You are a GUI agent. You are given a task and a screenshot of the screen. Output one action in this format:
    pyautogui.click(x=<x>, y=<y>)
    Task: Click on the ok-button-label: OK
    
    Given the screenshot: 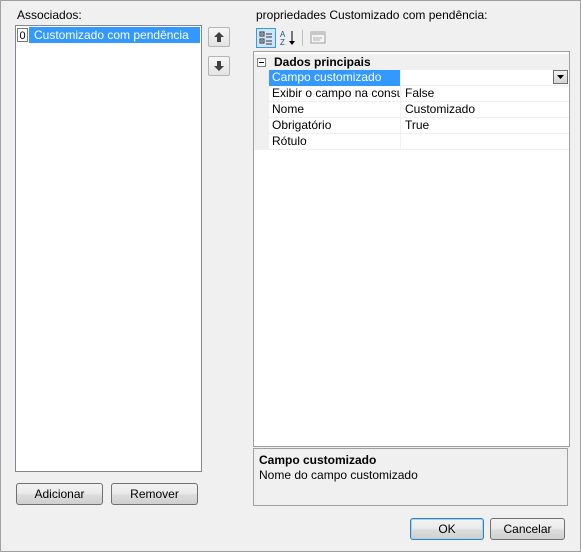 What is the action you would take?
    pyautogui.click(x=447, y=529)
    